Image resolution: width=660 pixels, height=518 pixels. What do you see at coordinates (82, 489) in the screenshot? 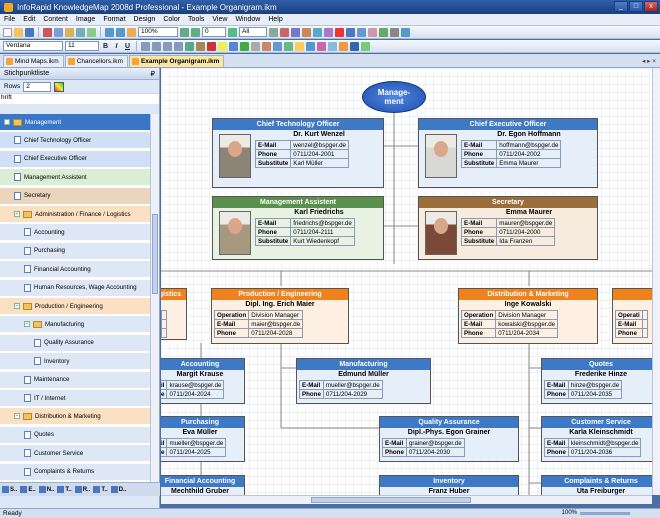
I see `bottom-tab-5: R..` at bounding box center [82, 489].